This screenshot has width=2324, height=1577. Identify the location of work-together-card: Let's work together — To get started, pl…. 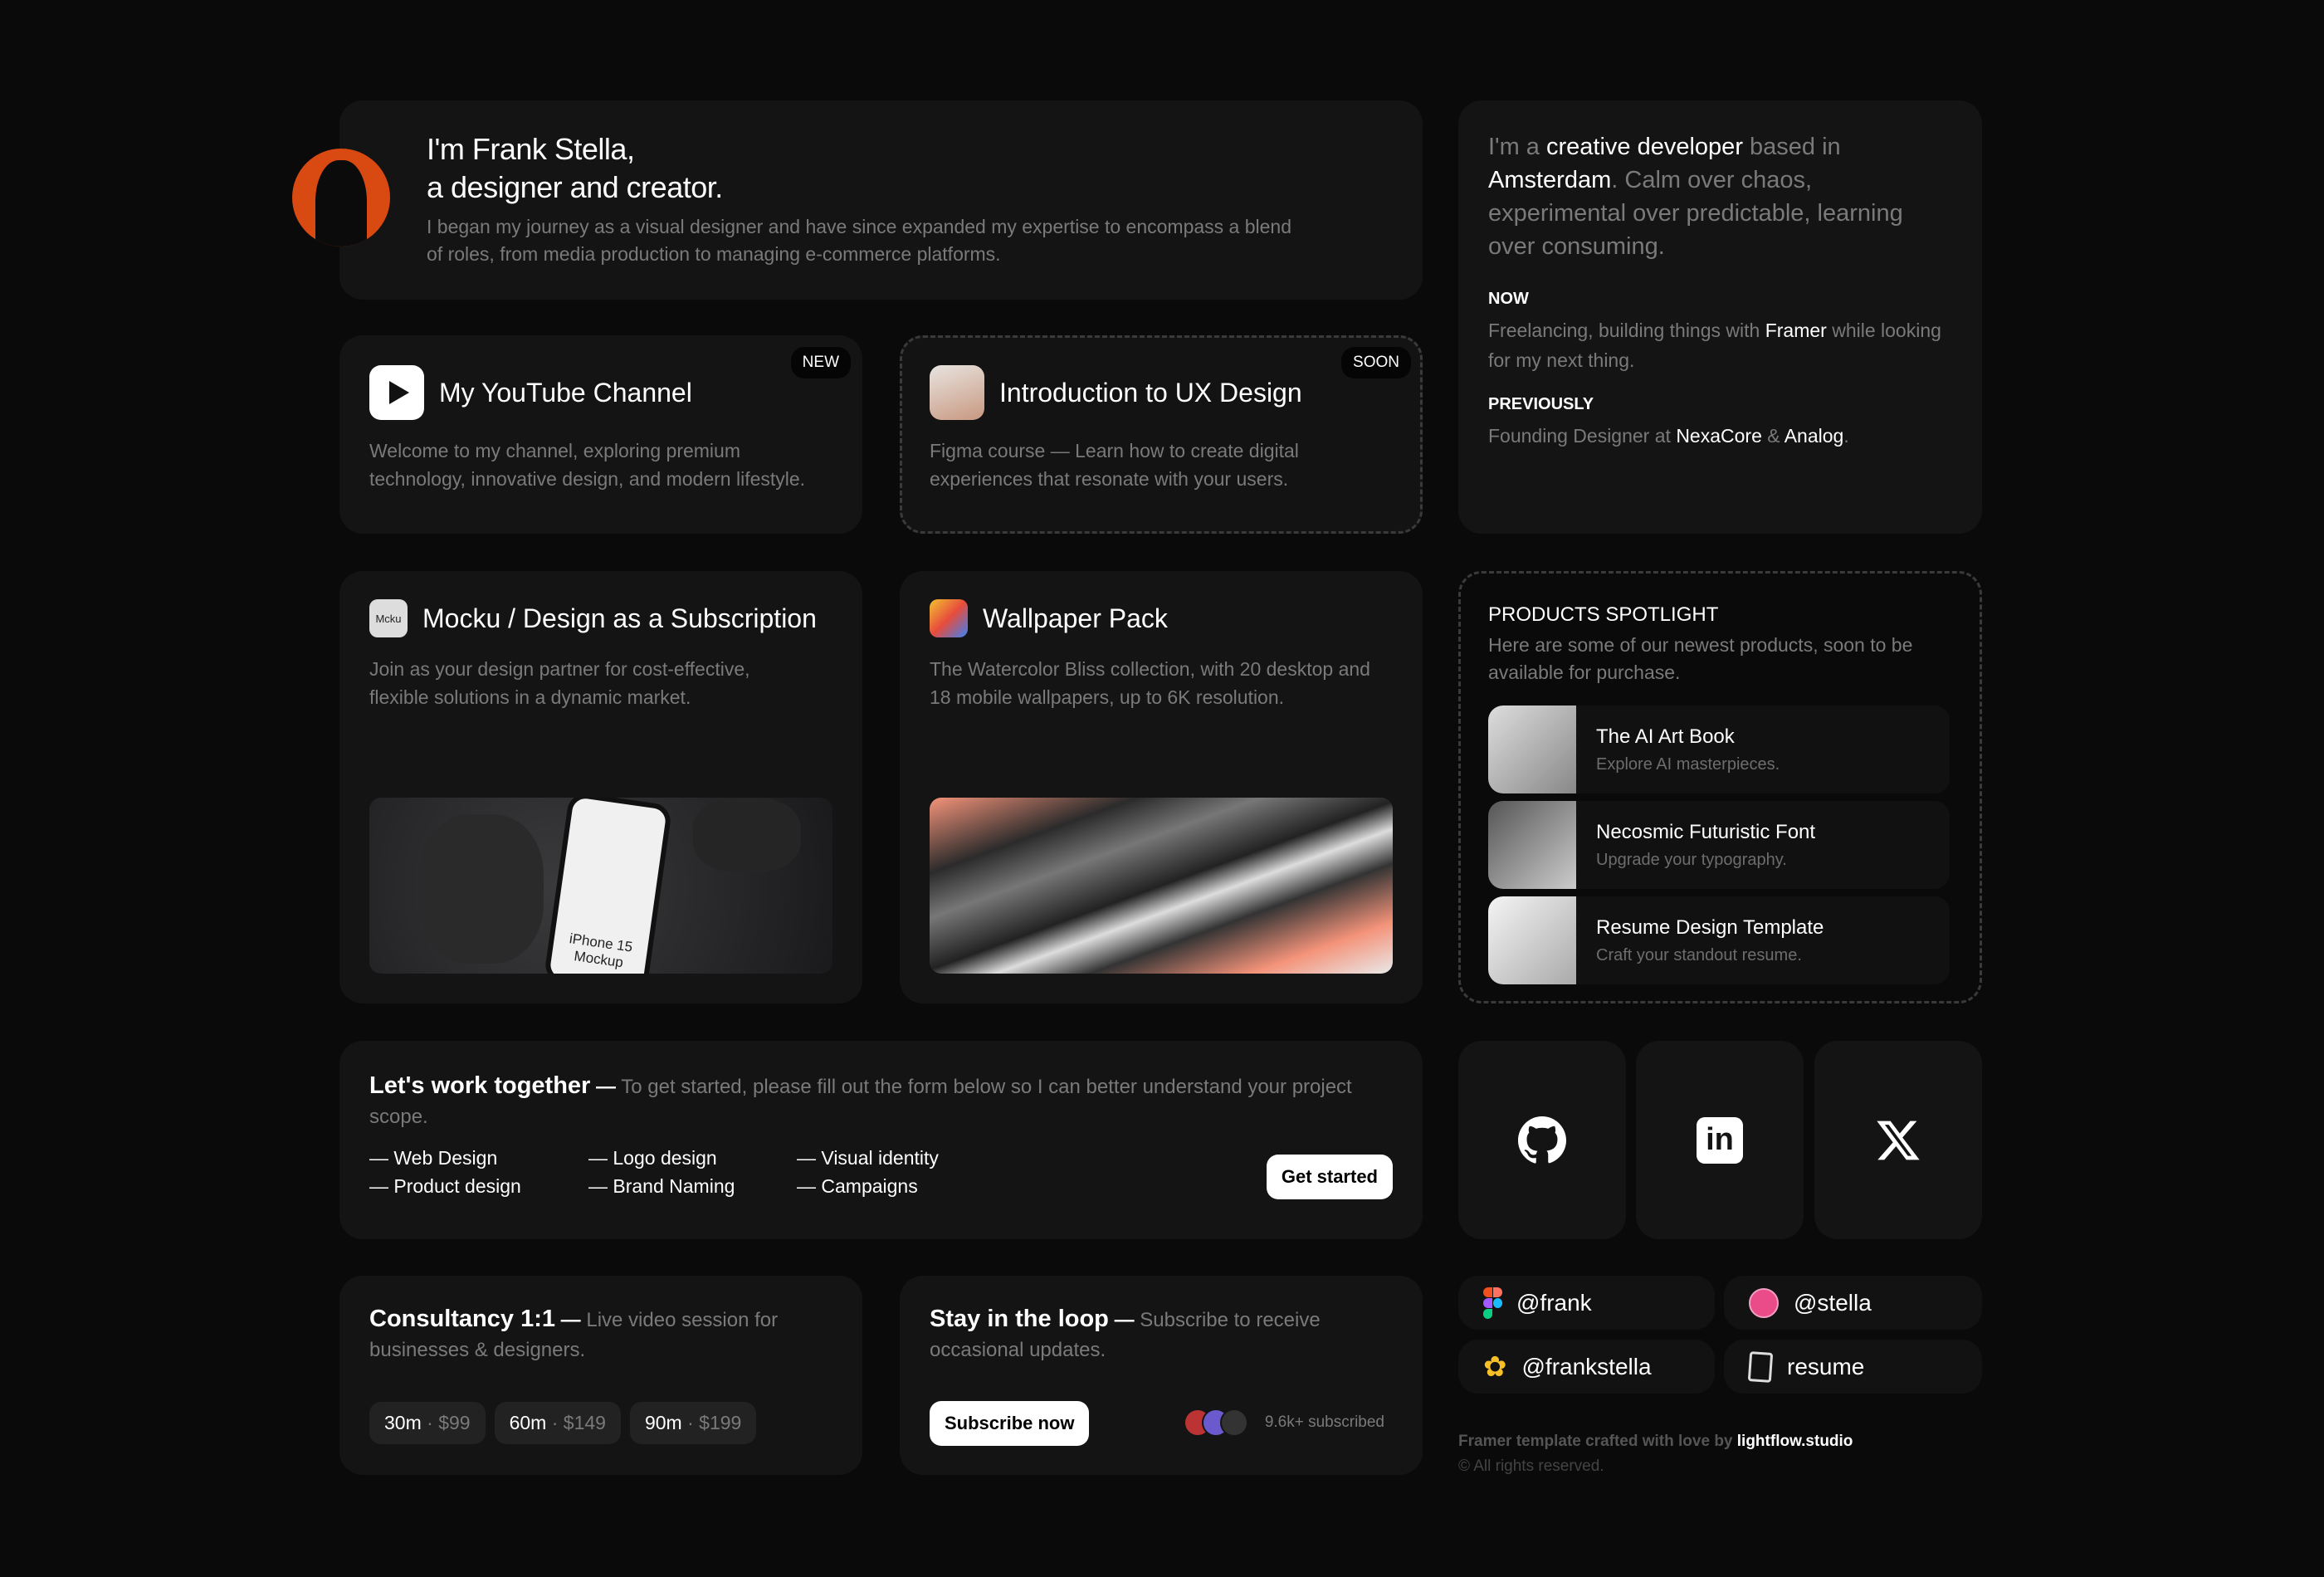
(881, 1140).